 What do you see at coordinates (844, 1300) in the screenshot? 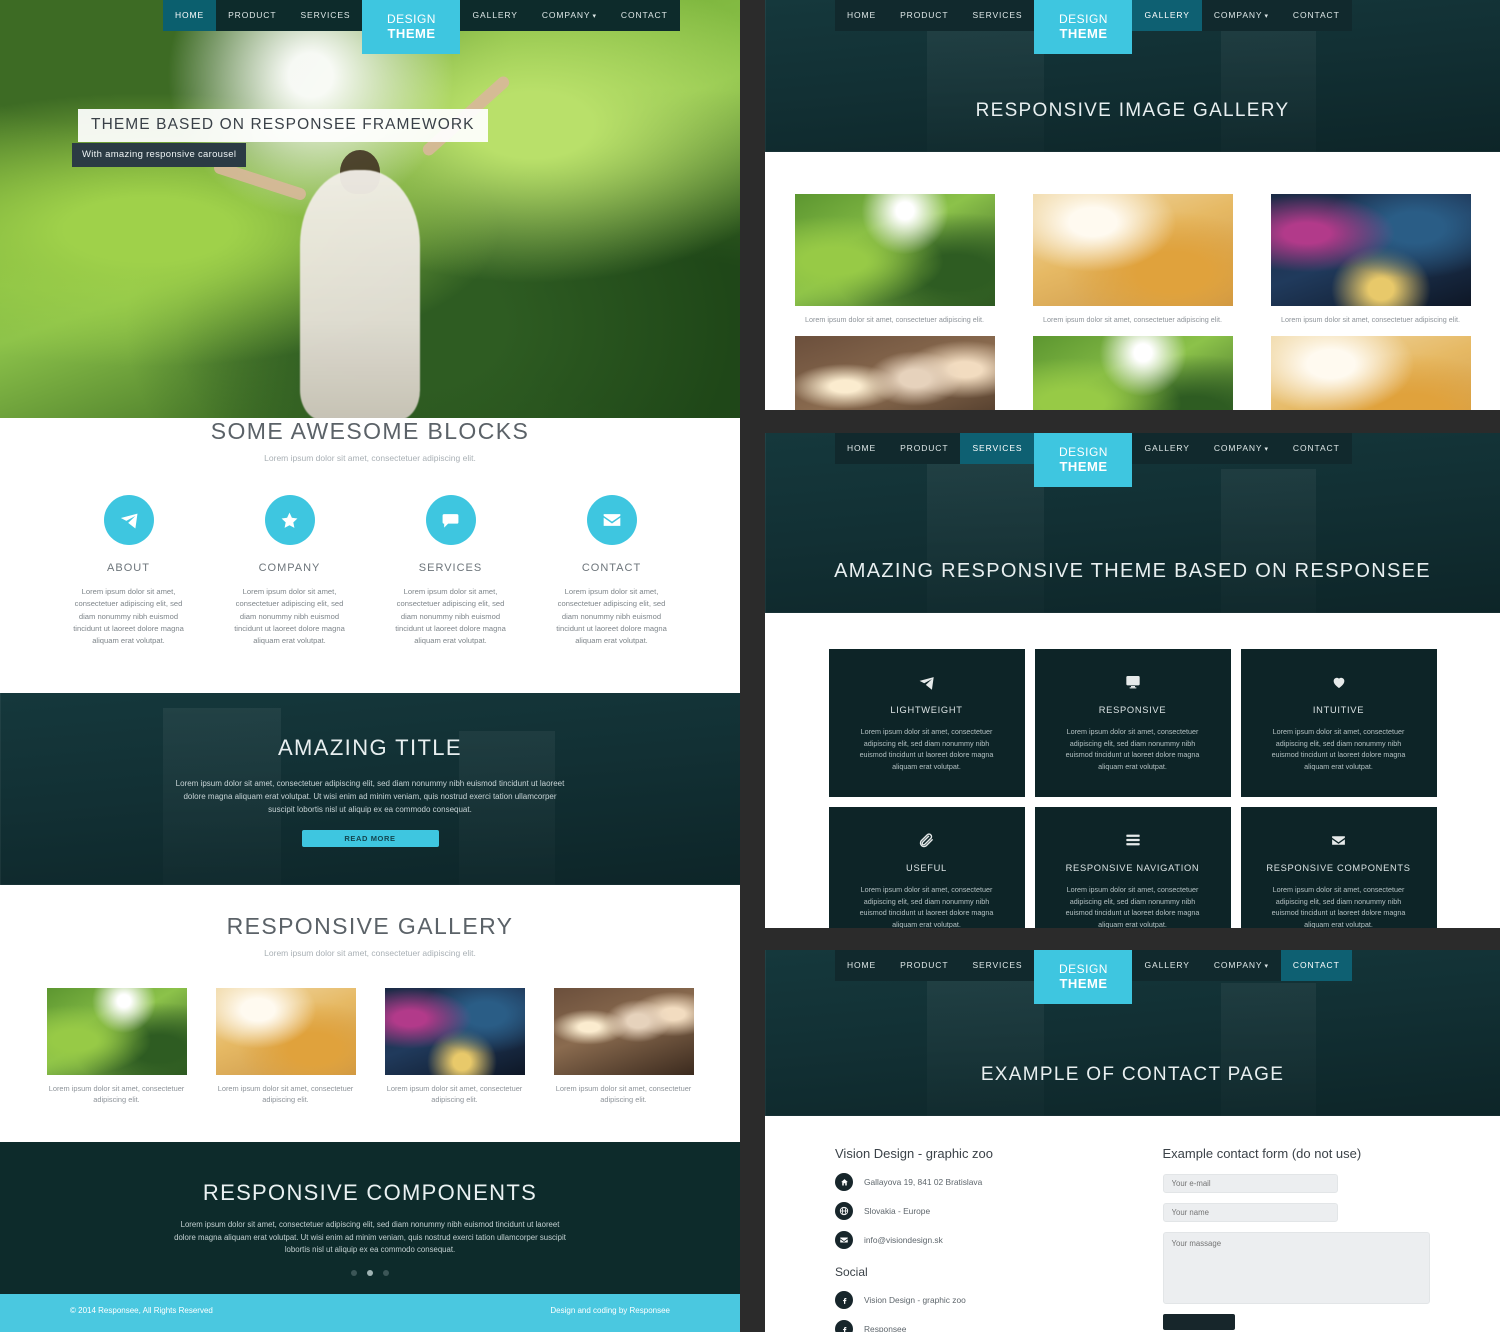
I see `facebook-icon` at bounding box center [844, 1300].